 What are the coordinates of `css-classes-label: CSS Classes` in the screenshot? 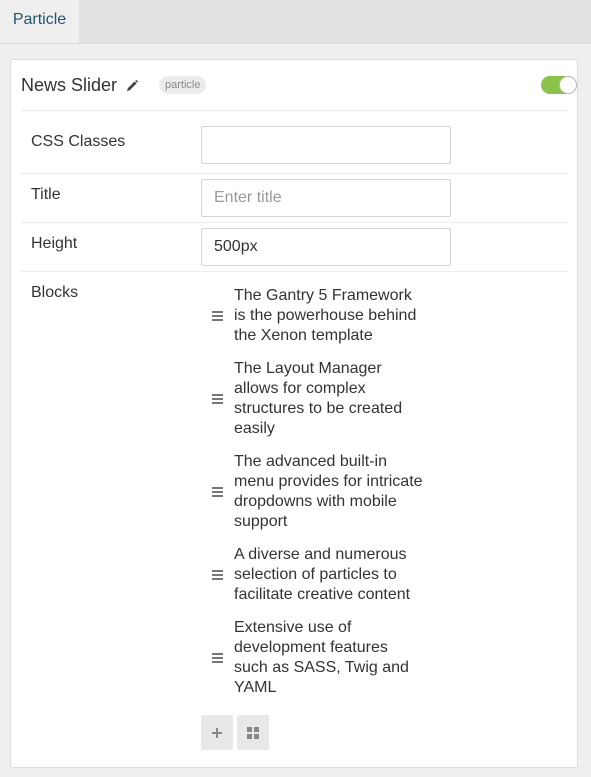 It's located at (78, 141).